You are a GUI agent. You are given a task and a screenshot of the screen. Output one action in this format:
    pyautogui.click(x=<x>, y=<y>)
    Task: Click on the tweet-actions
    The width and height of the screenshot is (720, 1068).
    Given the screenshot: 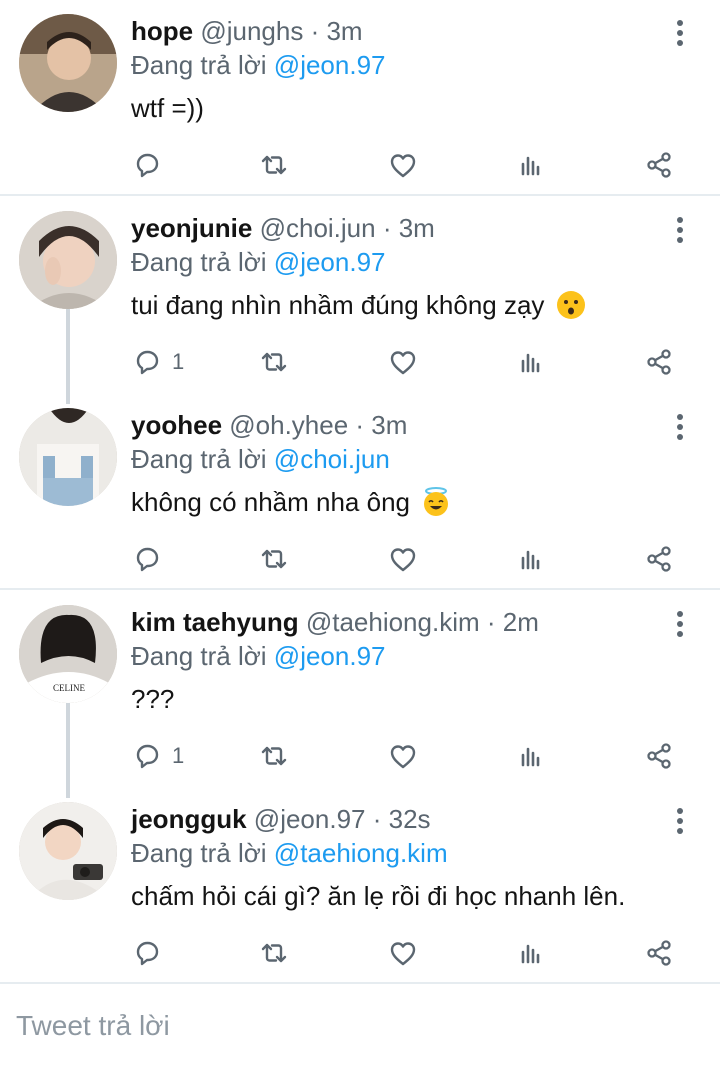 What is the action you would take?
    pyautogui.click(x=360, y=562)
    